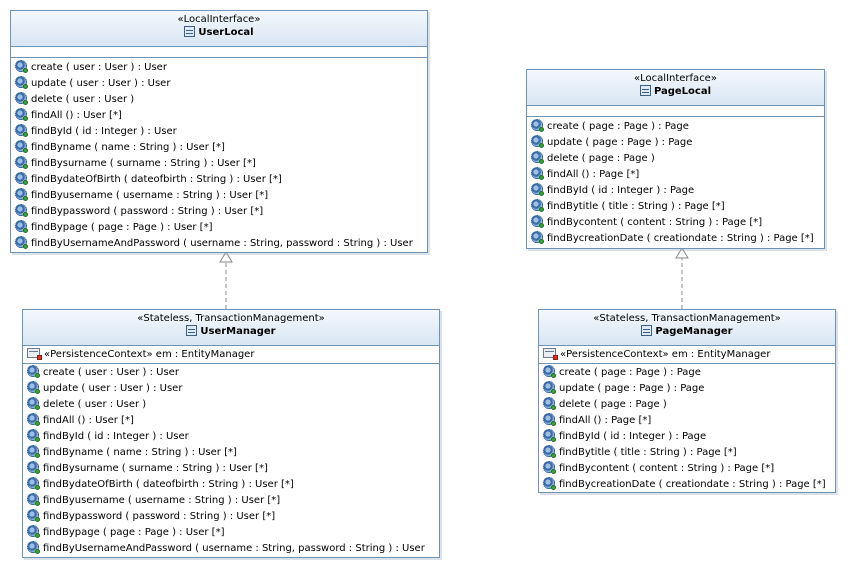  What do you see at coordinates (113, 388) in the screenshot?
I see `operation-signature: update ( user : User ) : User` at bounding box center [113, 388].